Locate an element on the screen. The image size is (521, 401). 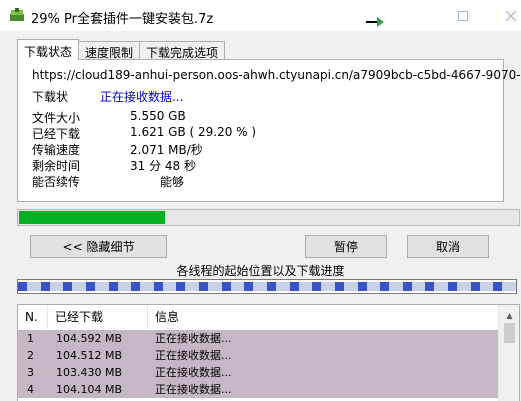
maximize-button is located at coordinates (463, 15).